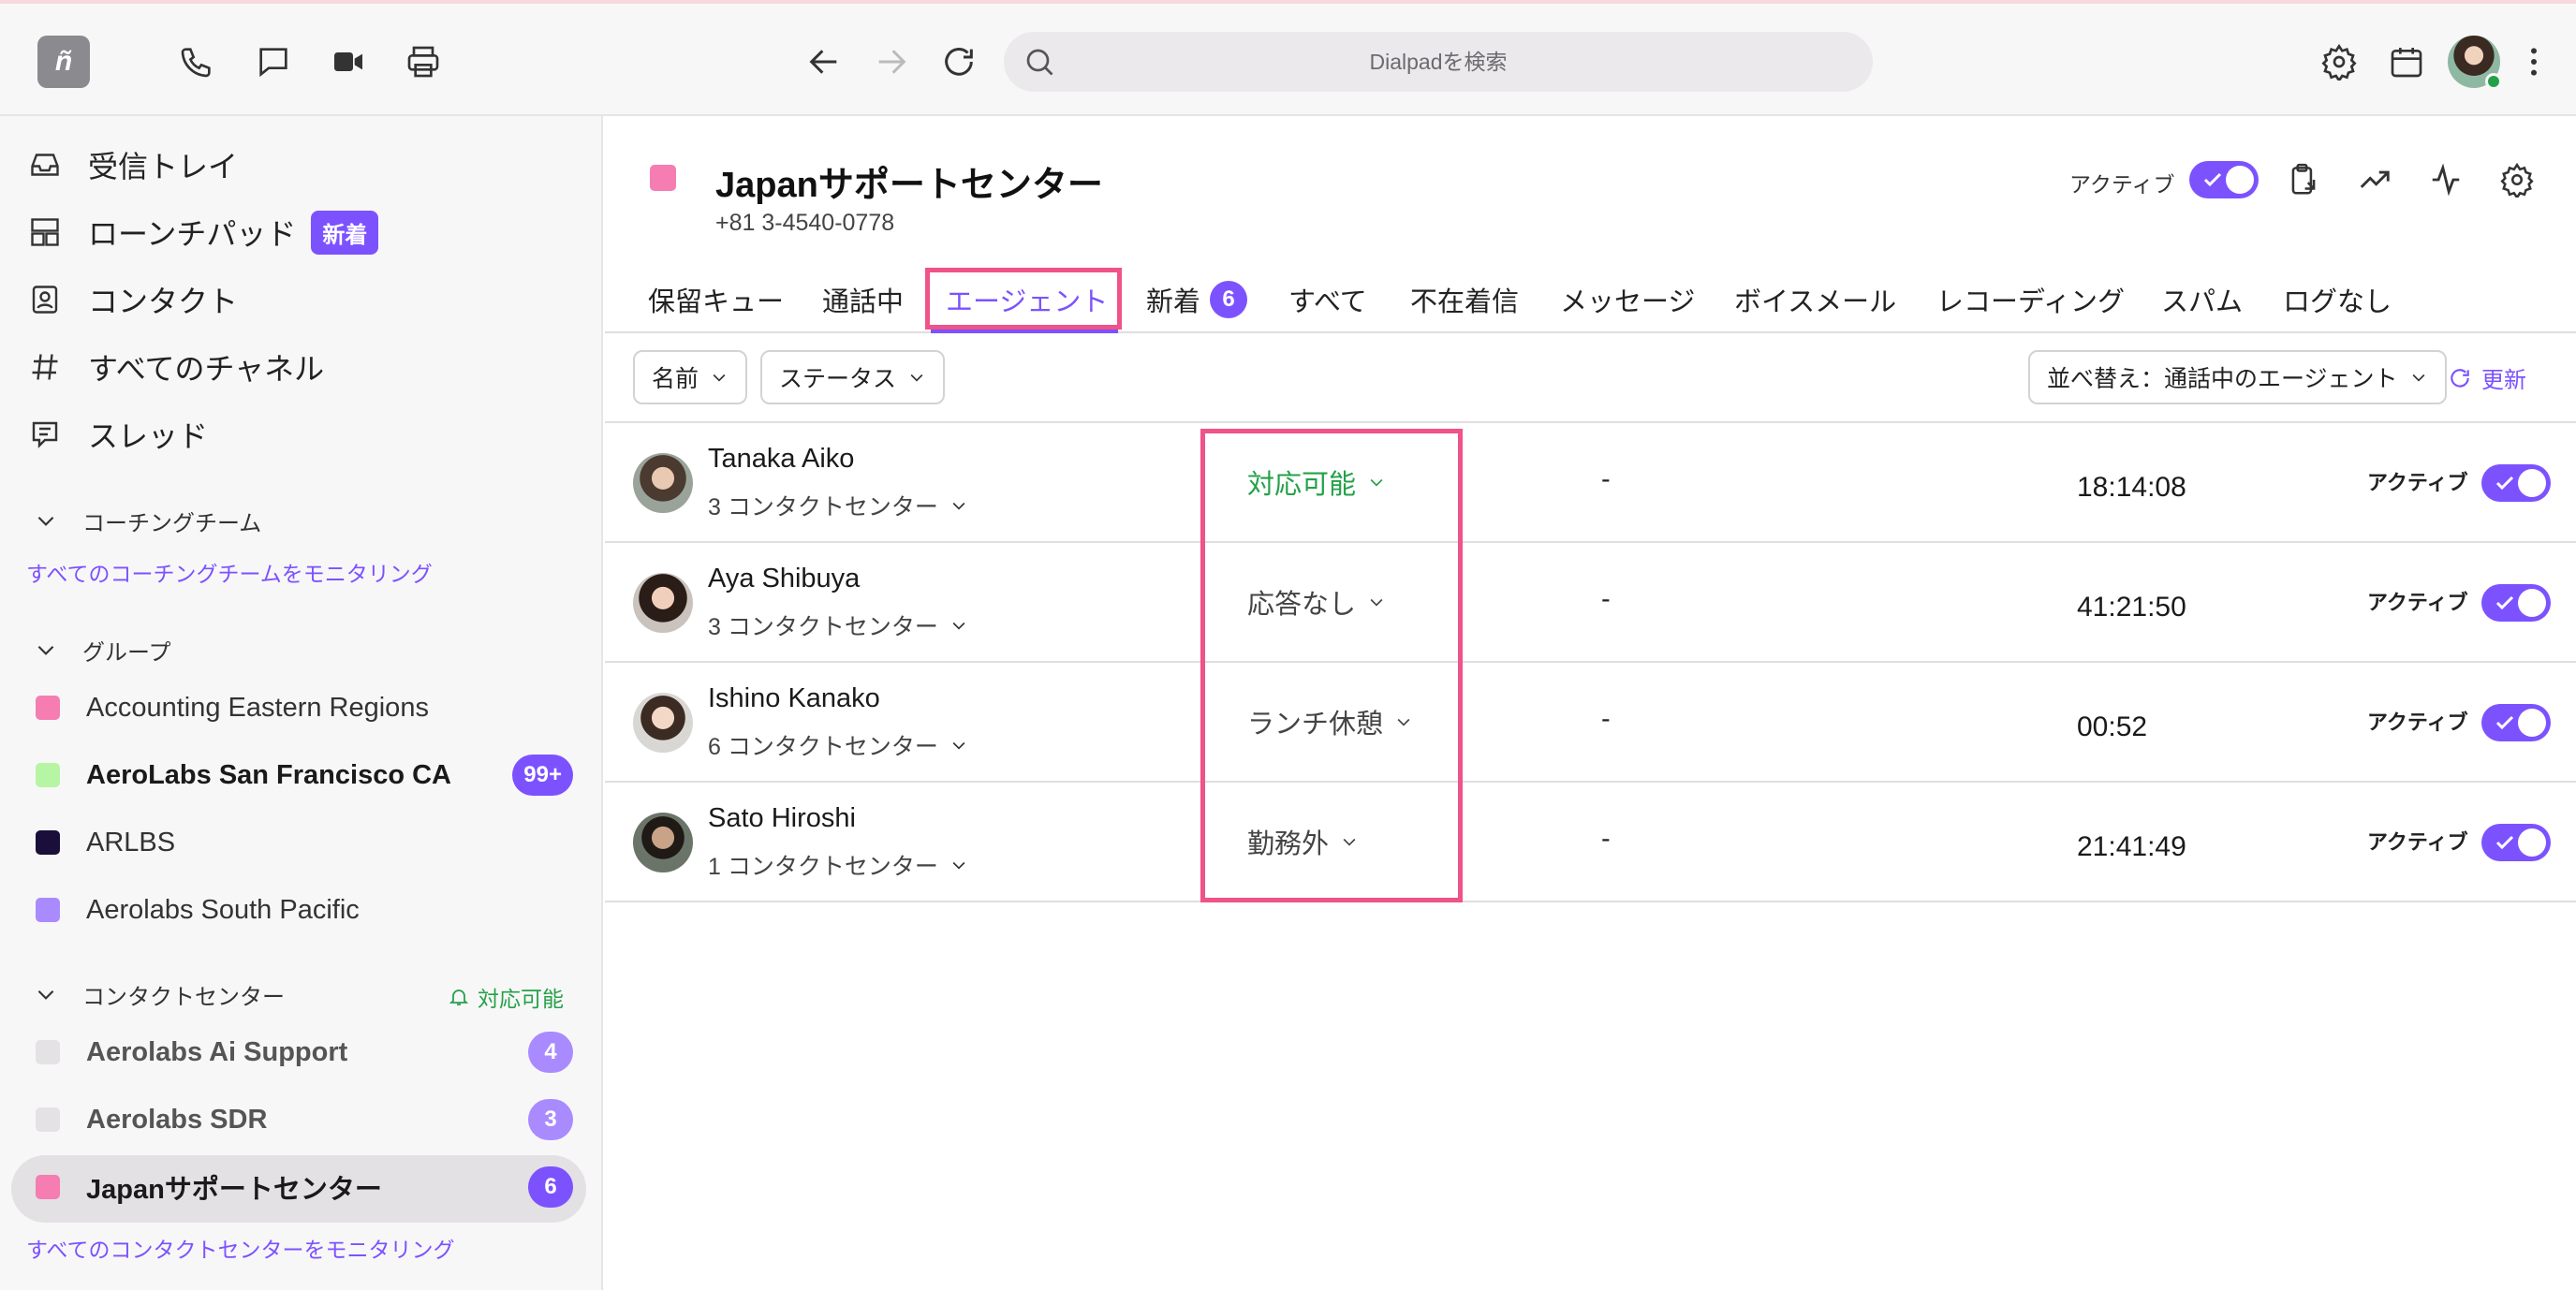 This screenshot has height=1290, width=2576. What do you see at coordinates (1316, 482) in the screenshot?
I see `agent-status-dropdown: 対応可能` at bounding box center [1316, 482].